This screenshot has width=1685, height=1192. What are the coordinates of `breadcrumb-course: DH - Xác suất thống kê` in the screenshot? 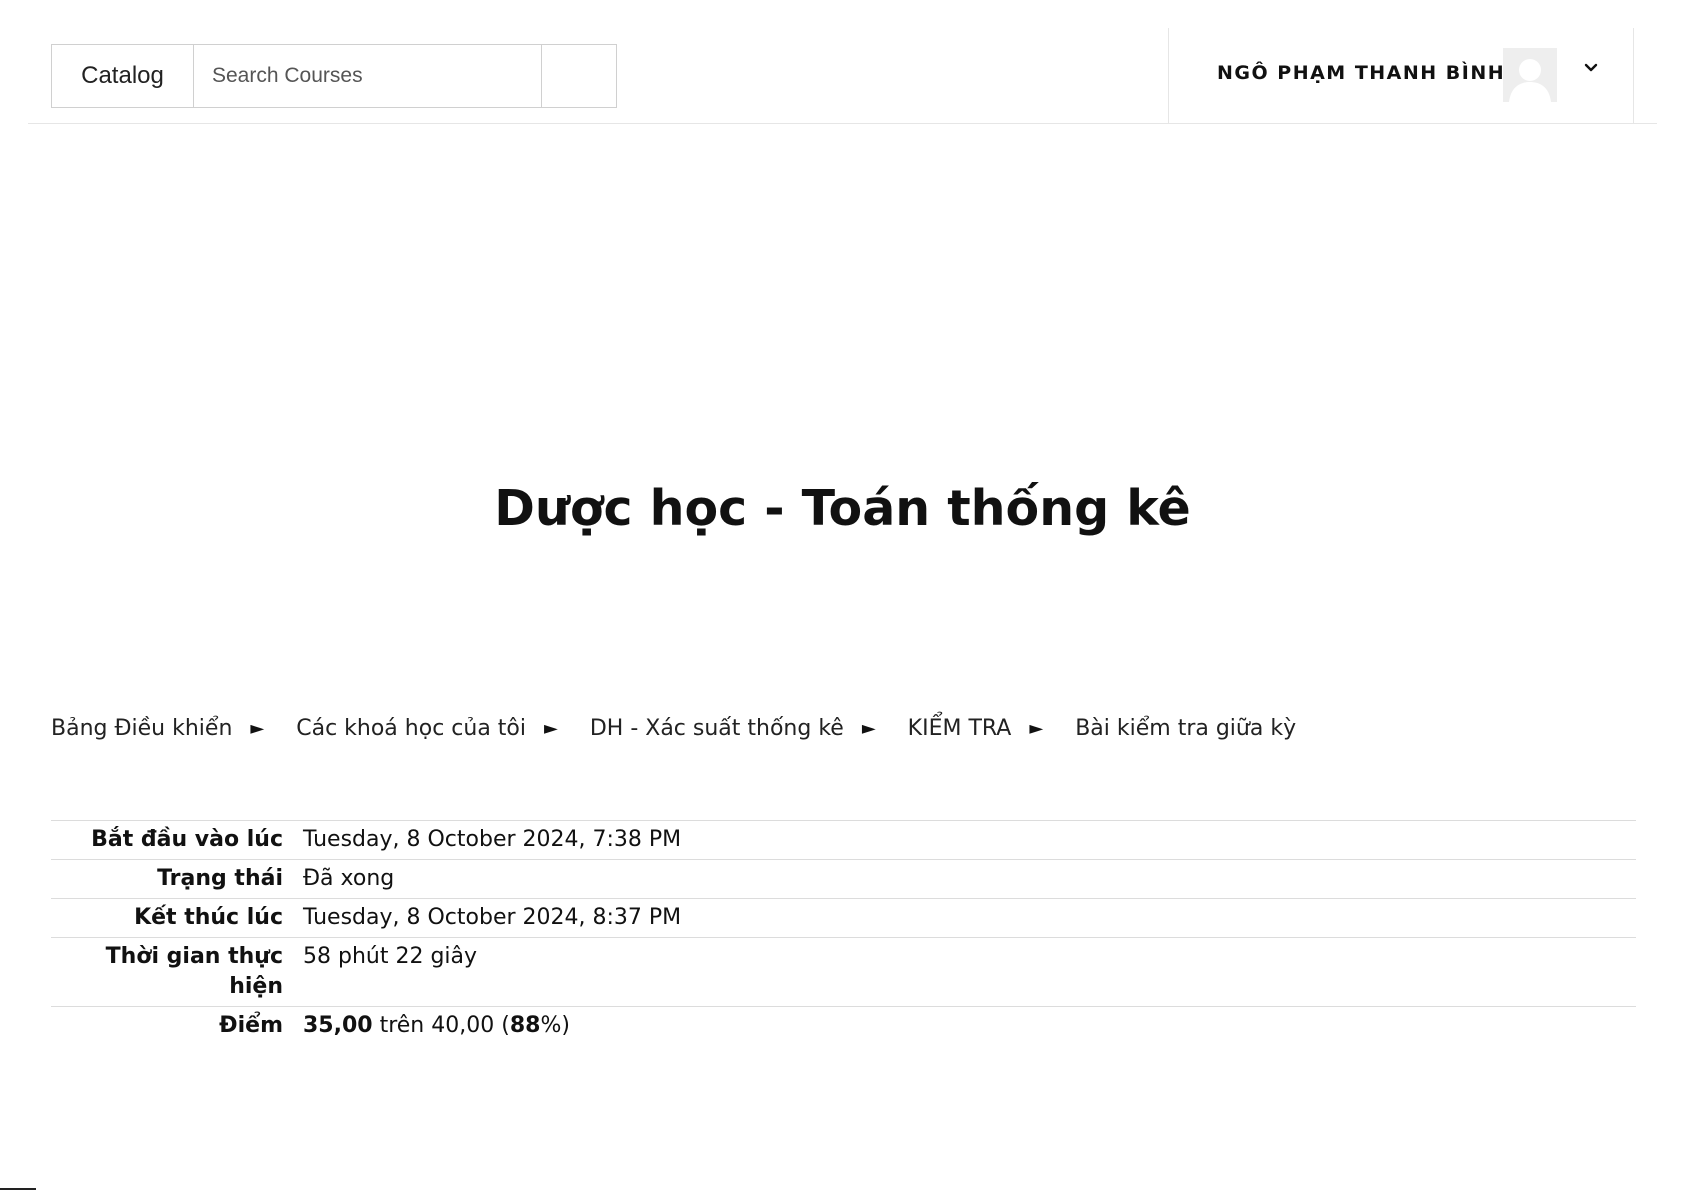 It's located at (717, 728).